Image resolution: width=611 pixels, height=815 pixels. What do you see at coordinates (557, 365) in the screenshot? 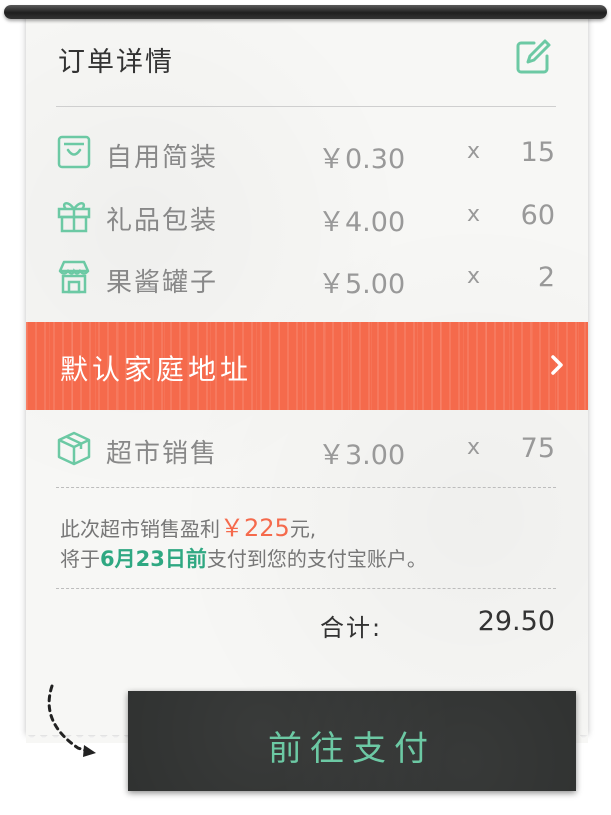
I see `chevron-right-icon` at bounding box center [557, 365].